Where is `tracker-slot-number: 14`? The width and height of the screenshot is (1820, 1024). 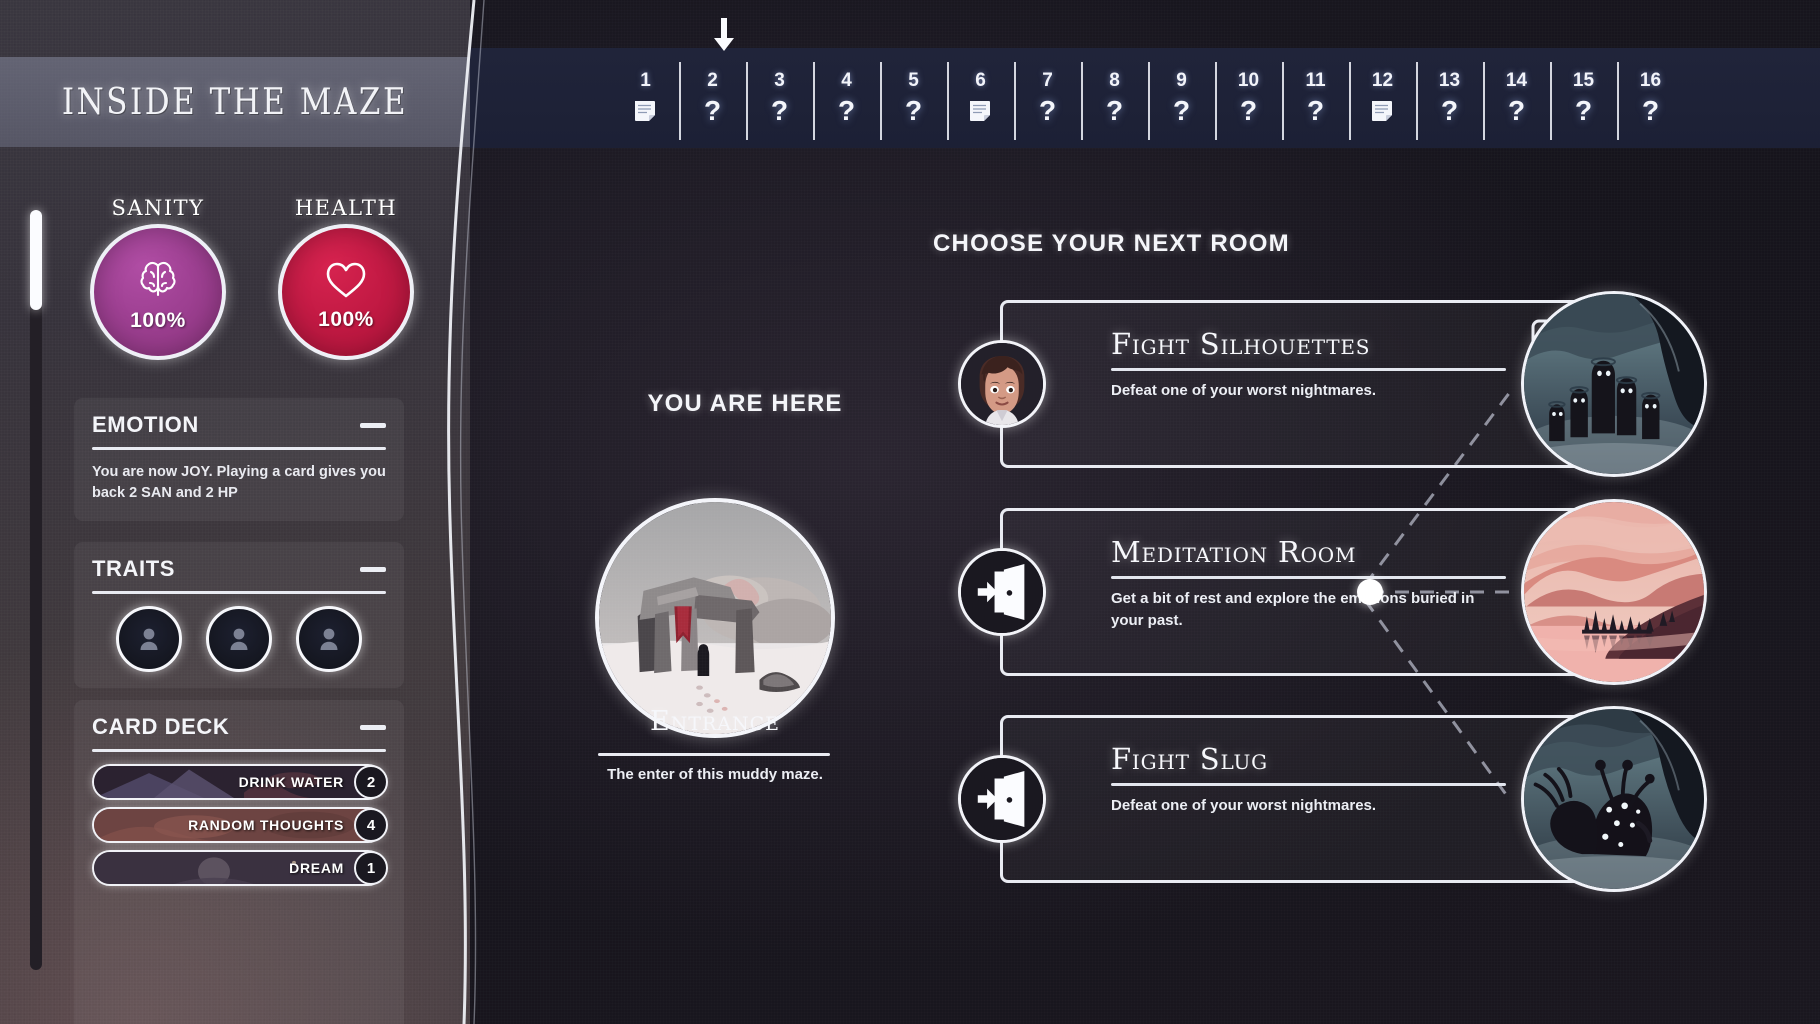
tracker-slot-number: 14 is located at coordinates (1516, 80).